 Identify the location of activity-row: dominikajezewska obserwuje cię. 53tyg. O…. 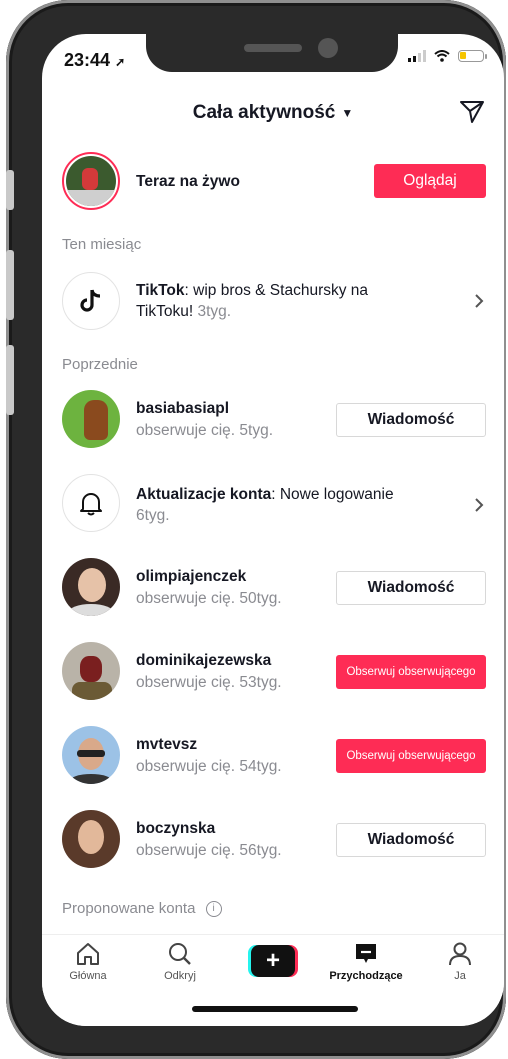
(273, 672).